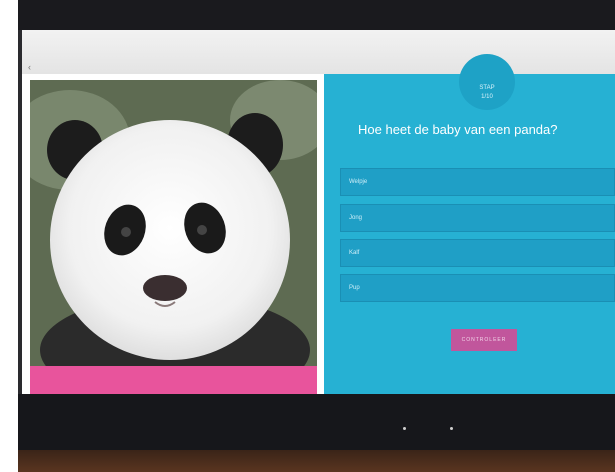 This screenshot has width=615, height=472. I want to click on answer-option-4: Pup, so click(477, 288).